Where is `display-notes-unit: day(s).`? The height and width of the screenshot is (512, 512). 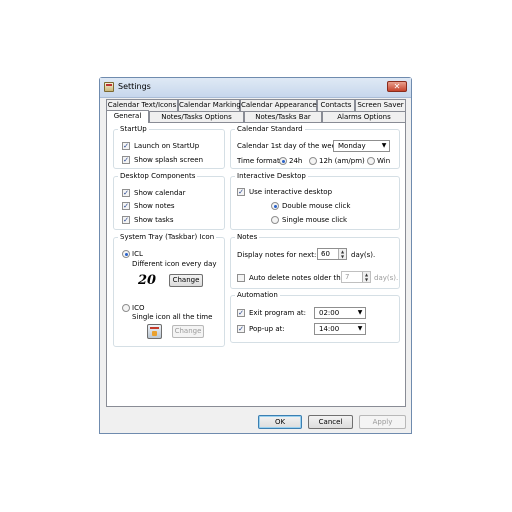 display-notes-unit: day(s). is located at coordinates (363, 255).